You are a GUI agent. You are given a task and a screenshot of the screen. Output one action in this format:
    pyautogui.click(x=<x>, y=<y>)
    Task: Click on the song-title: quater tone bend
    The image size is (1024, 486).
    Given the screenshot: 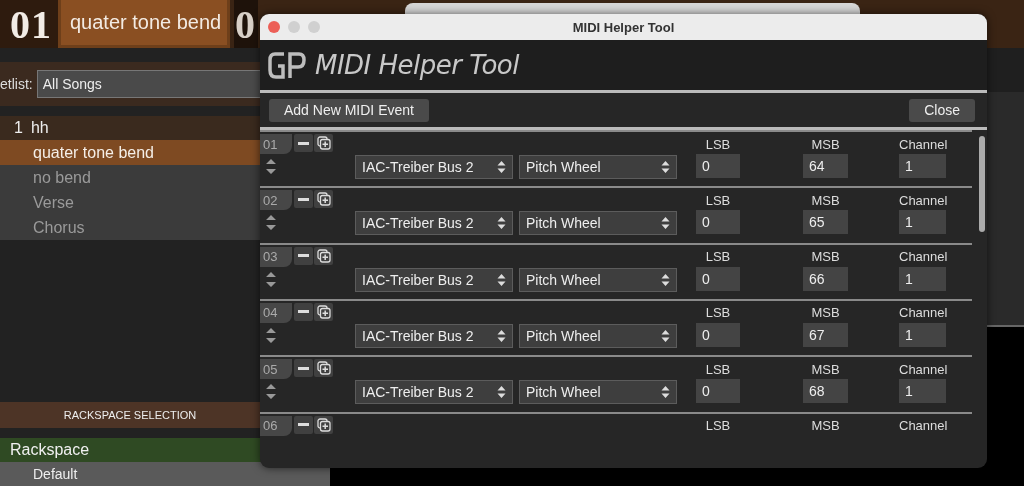 What is the action you would take?
    pyautogui.click(x=144, y=24)
    